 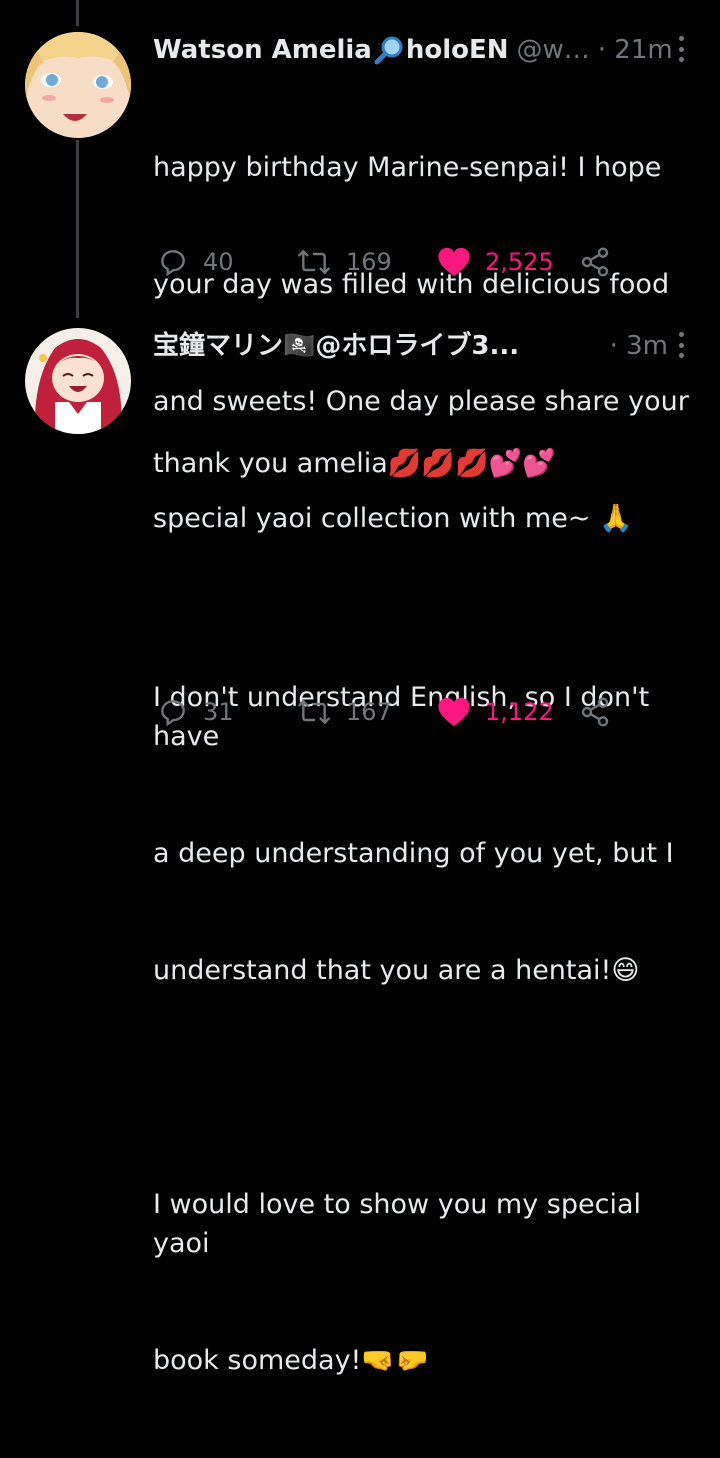 I want to click on tweet-time: · 3m, so click(x=639, y=346).